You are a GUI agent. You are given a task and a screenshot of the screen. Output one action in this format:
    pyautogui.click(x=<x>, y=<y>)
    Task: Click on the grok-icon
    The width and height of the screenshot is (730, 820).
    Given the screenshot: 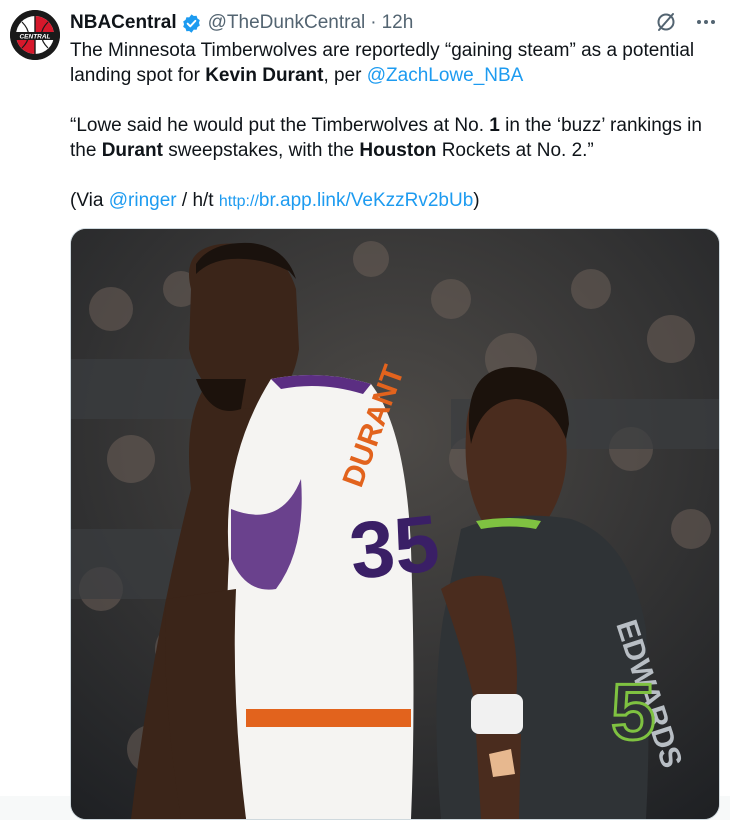 What is the action you would take?
    pyautogui.click(x=666, y=22)
    